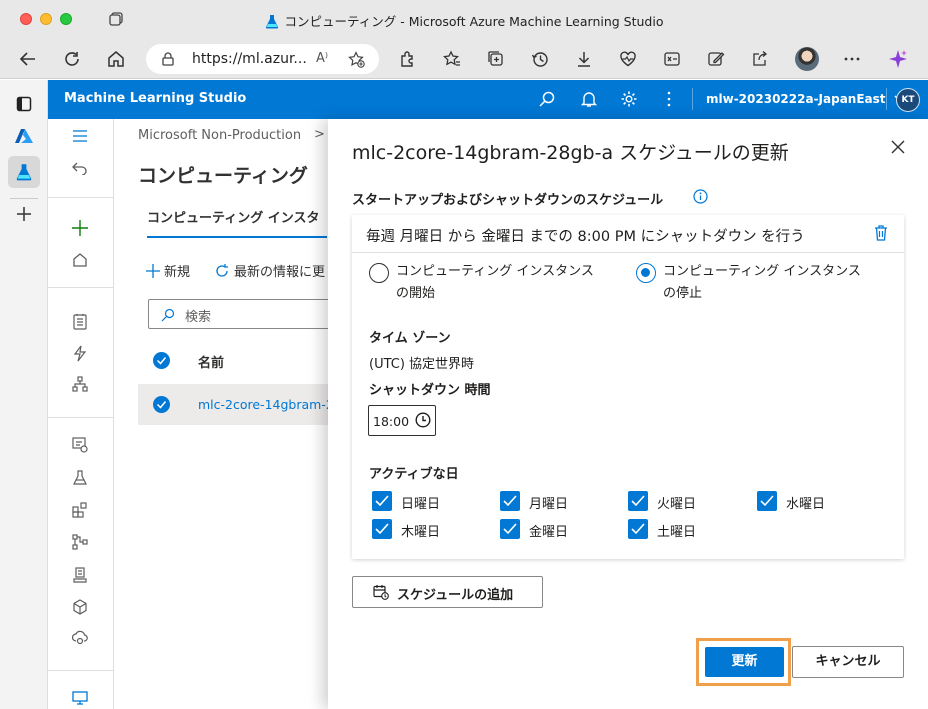 The width and height of the screenshot is (928, 709). What do you see at coordinates (589, 101) in the screenshot?
I see `notification-bell-icon` at bounding box center [589, 101].